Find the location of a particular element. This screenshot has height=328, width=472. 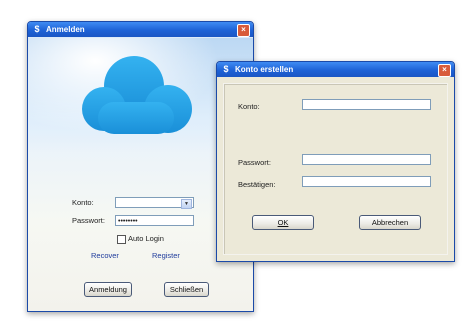

bestaetigen-input is located at coordinates (366, 181).